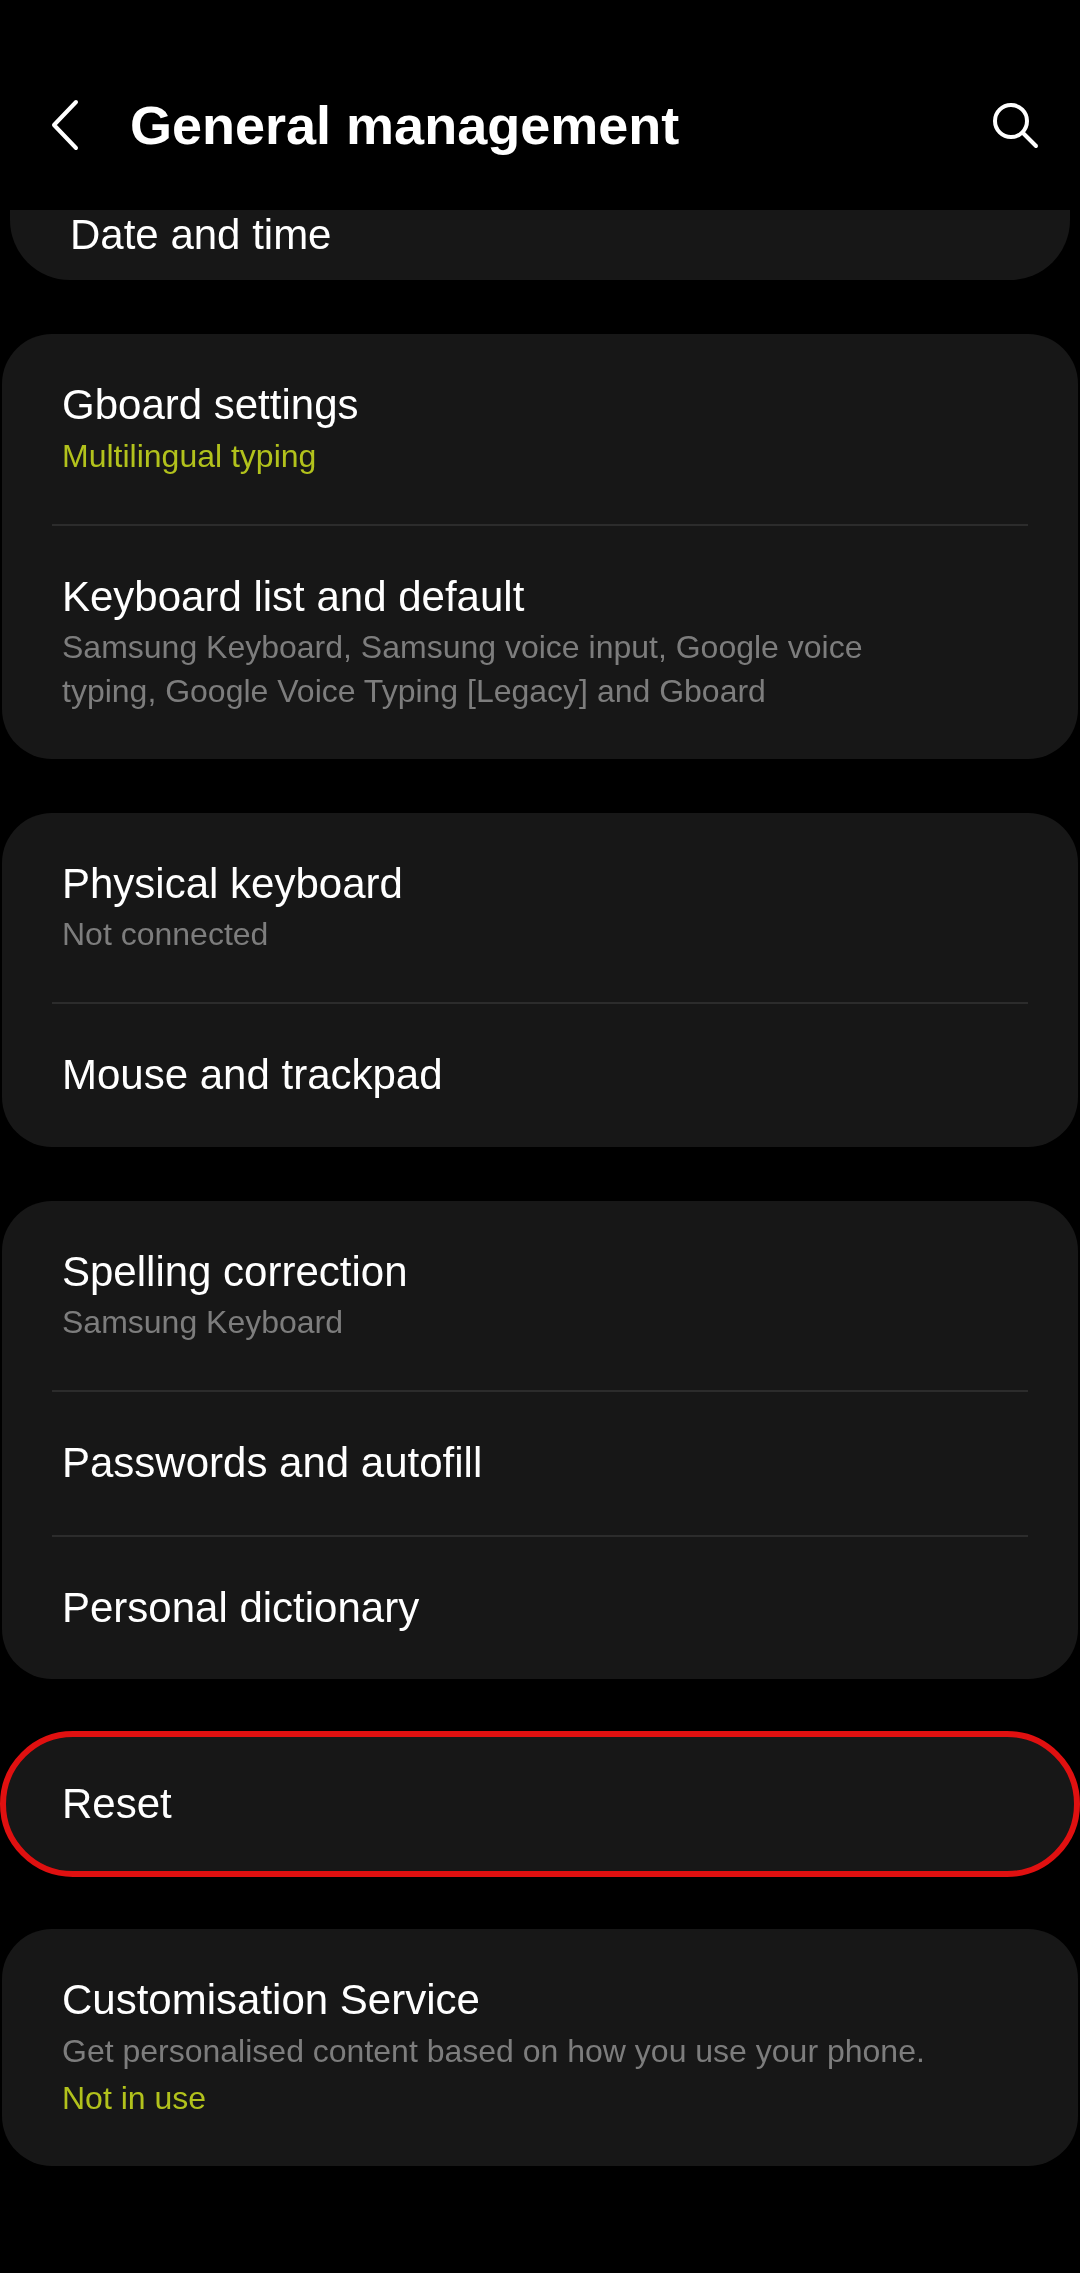 Image resolution: width=1080 pixels, height=2273 pixels. Describe the element at coordinates (271, 2000) in the screenshot. I see `setting-title: Customisation Service` at that location.